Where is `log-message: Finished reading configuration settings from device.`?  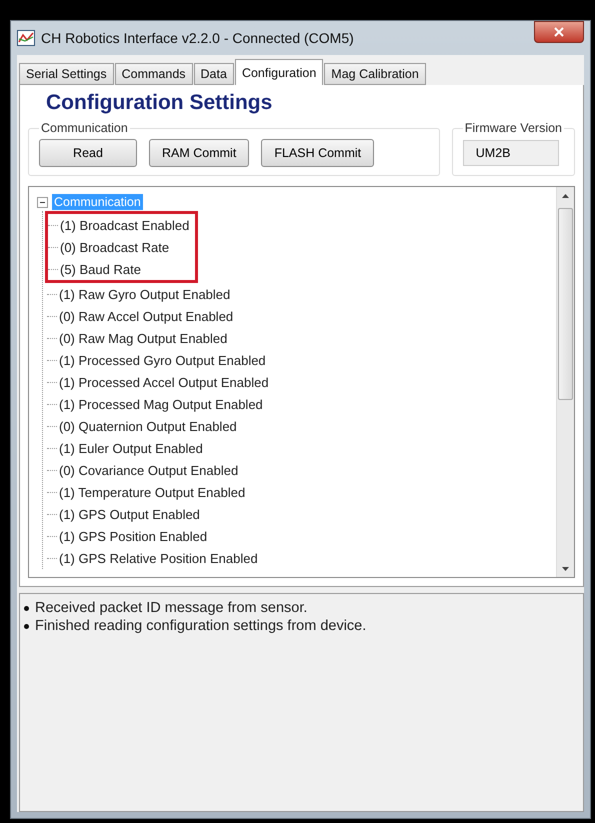 log-message: Finished reading configuration settings from device. is located at coordinates (200, 626).